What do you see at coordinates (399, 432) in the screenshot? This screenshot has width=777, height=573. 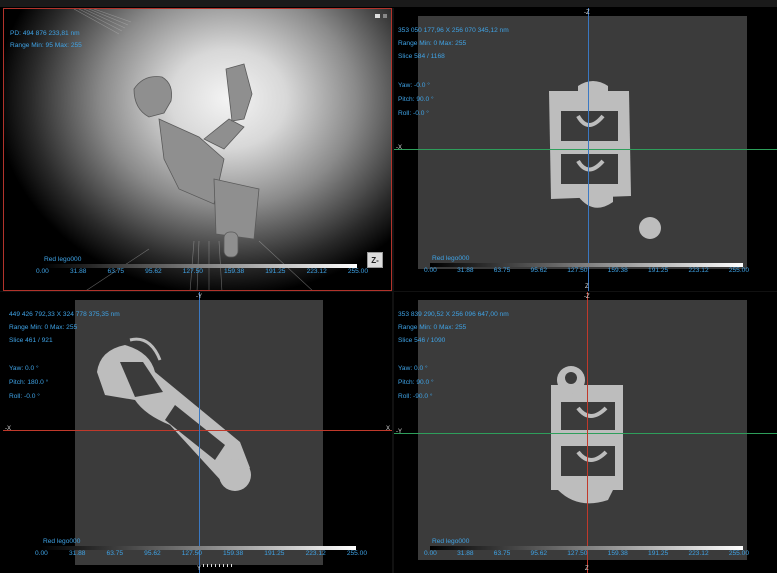 I see `axis-left-label: -Y` at bounding box center [399, 432].